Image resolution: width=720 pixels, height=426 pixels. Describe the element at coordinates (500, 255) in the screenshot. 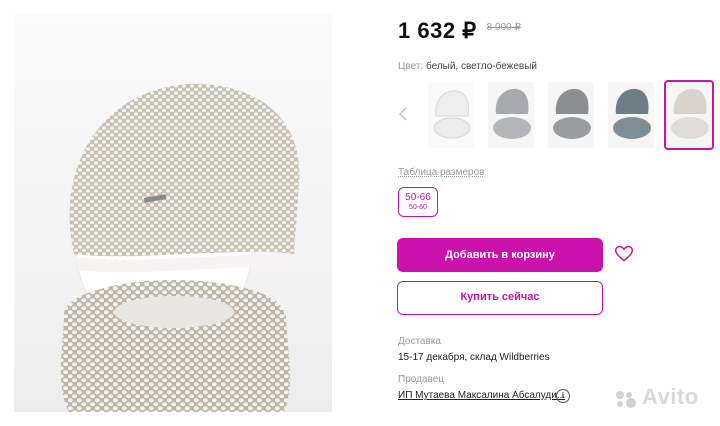

I see `add-to-cart-button: Добавить в корзину` at that location.